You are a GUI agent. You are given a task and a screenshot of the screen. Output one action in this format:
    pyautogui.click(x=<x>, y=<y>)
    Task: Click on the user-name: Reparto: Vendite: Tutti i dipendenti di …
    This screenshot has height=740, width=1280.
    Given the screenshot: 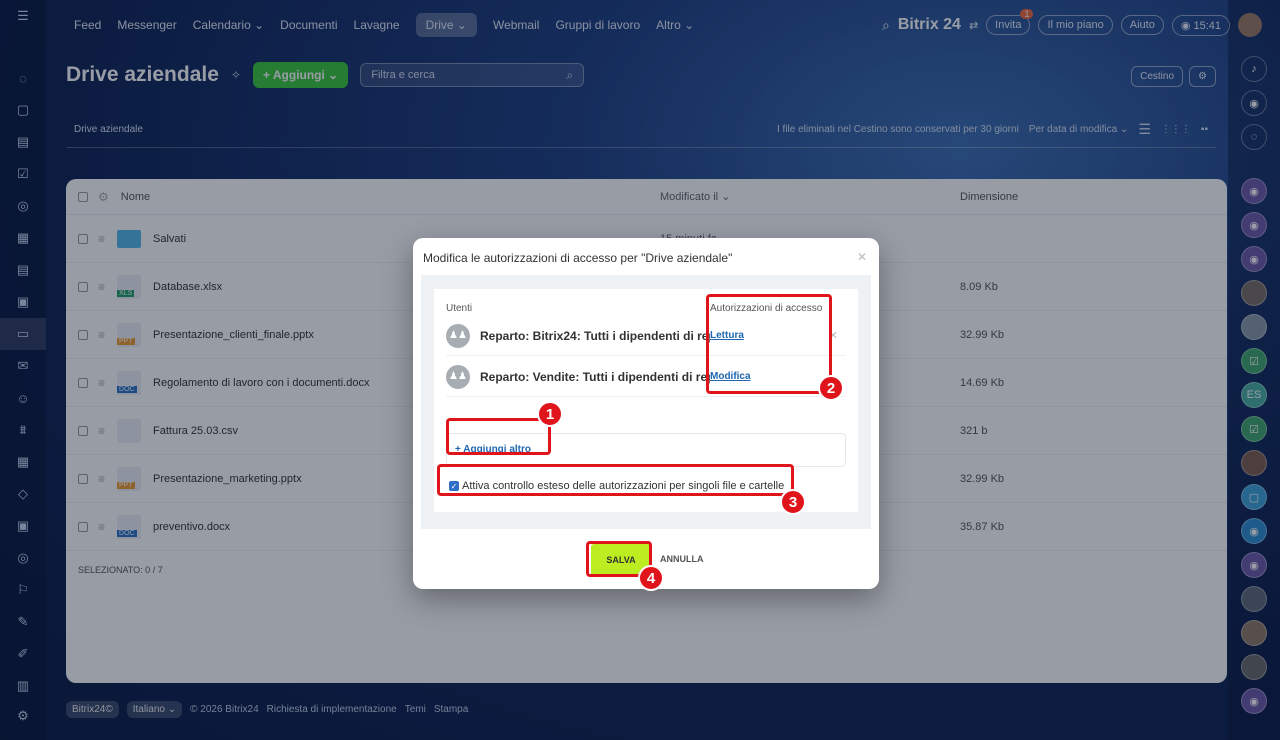 What is the action you would take?
    pyautogui.click(x=595, y=376)
    